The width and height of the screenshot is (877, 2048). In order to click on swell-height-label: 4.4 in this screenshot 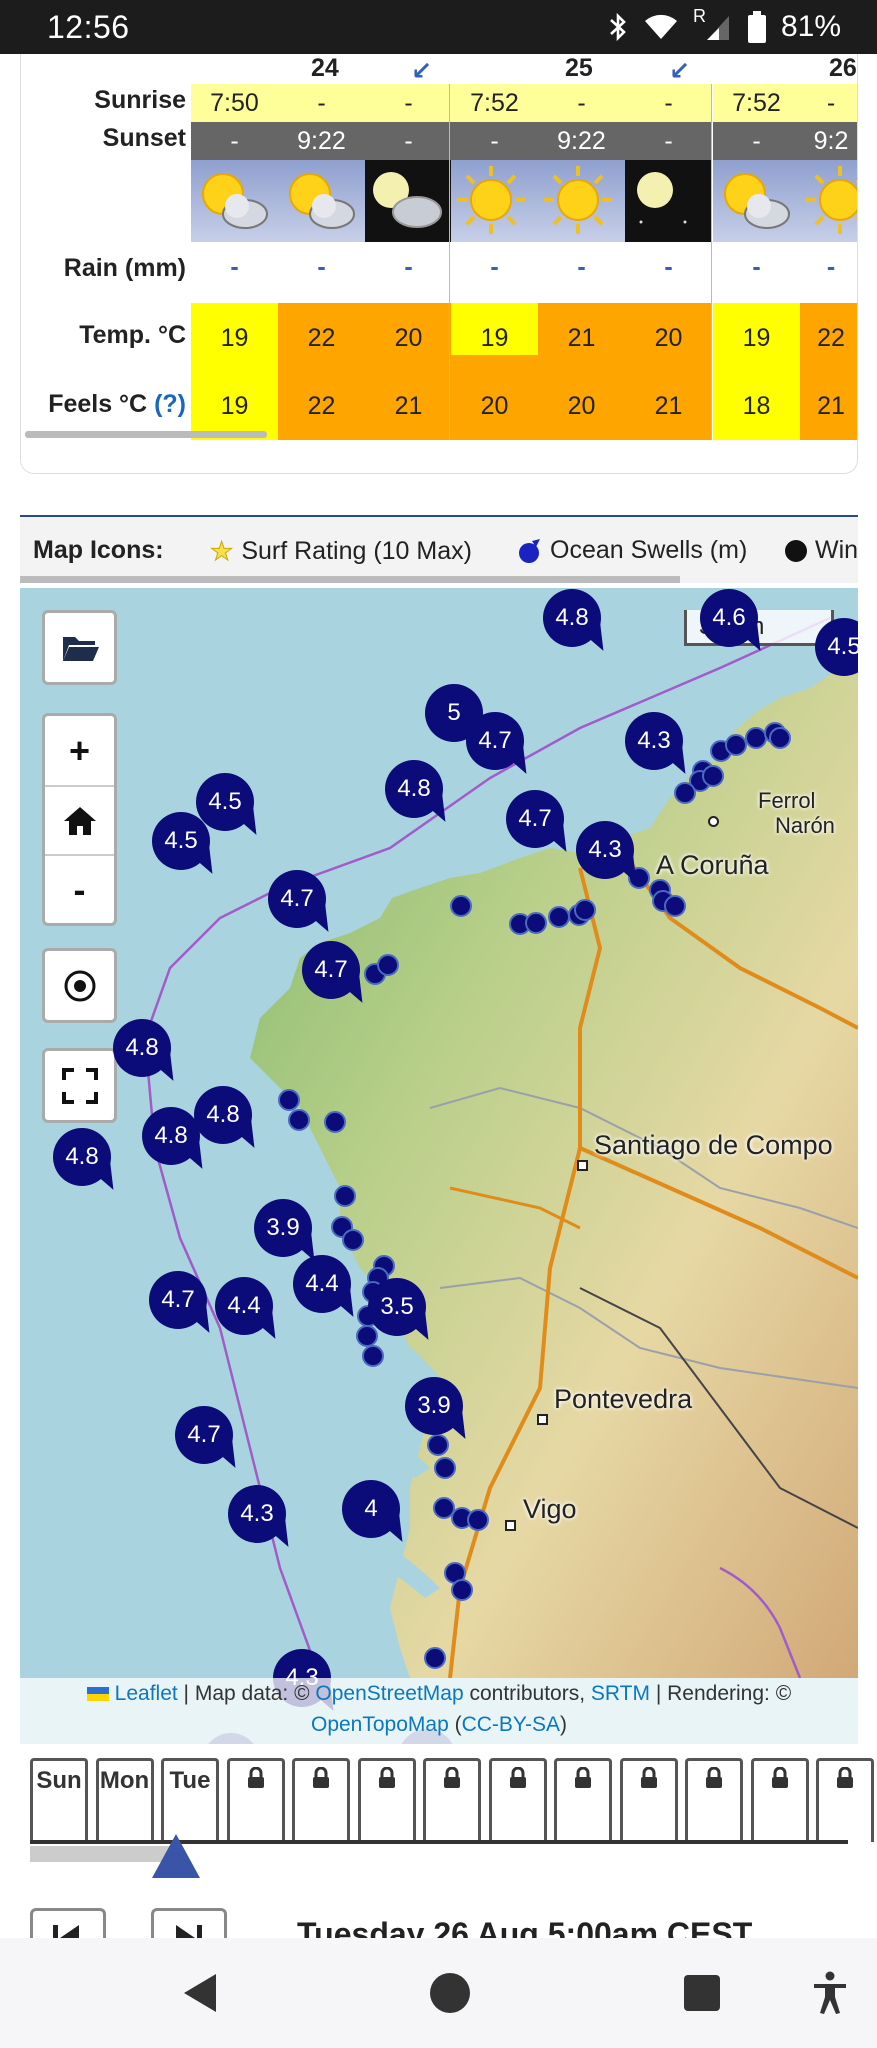, I will do `click(244, 1306)`.